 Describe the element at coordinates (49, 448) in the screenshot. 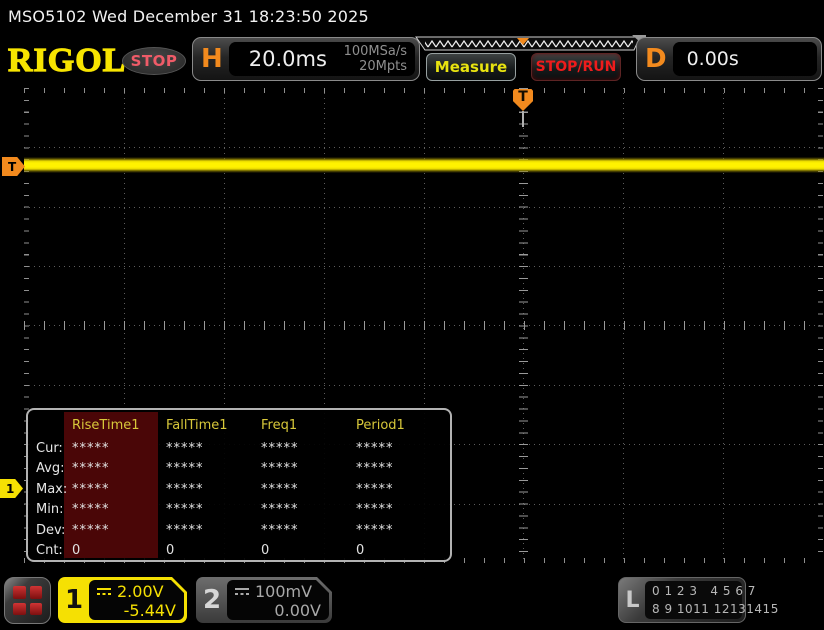

I see `row-label: Cur:` at that location.